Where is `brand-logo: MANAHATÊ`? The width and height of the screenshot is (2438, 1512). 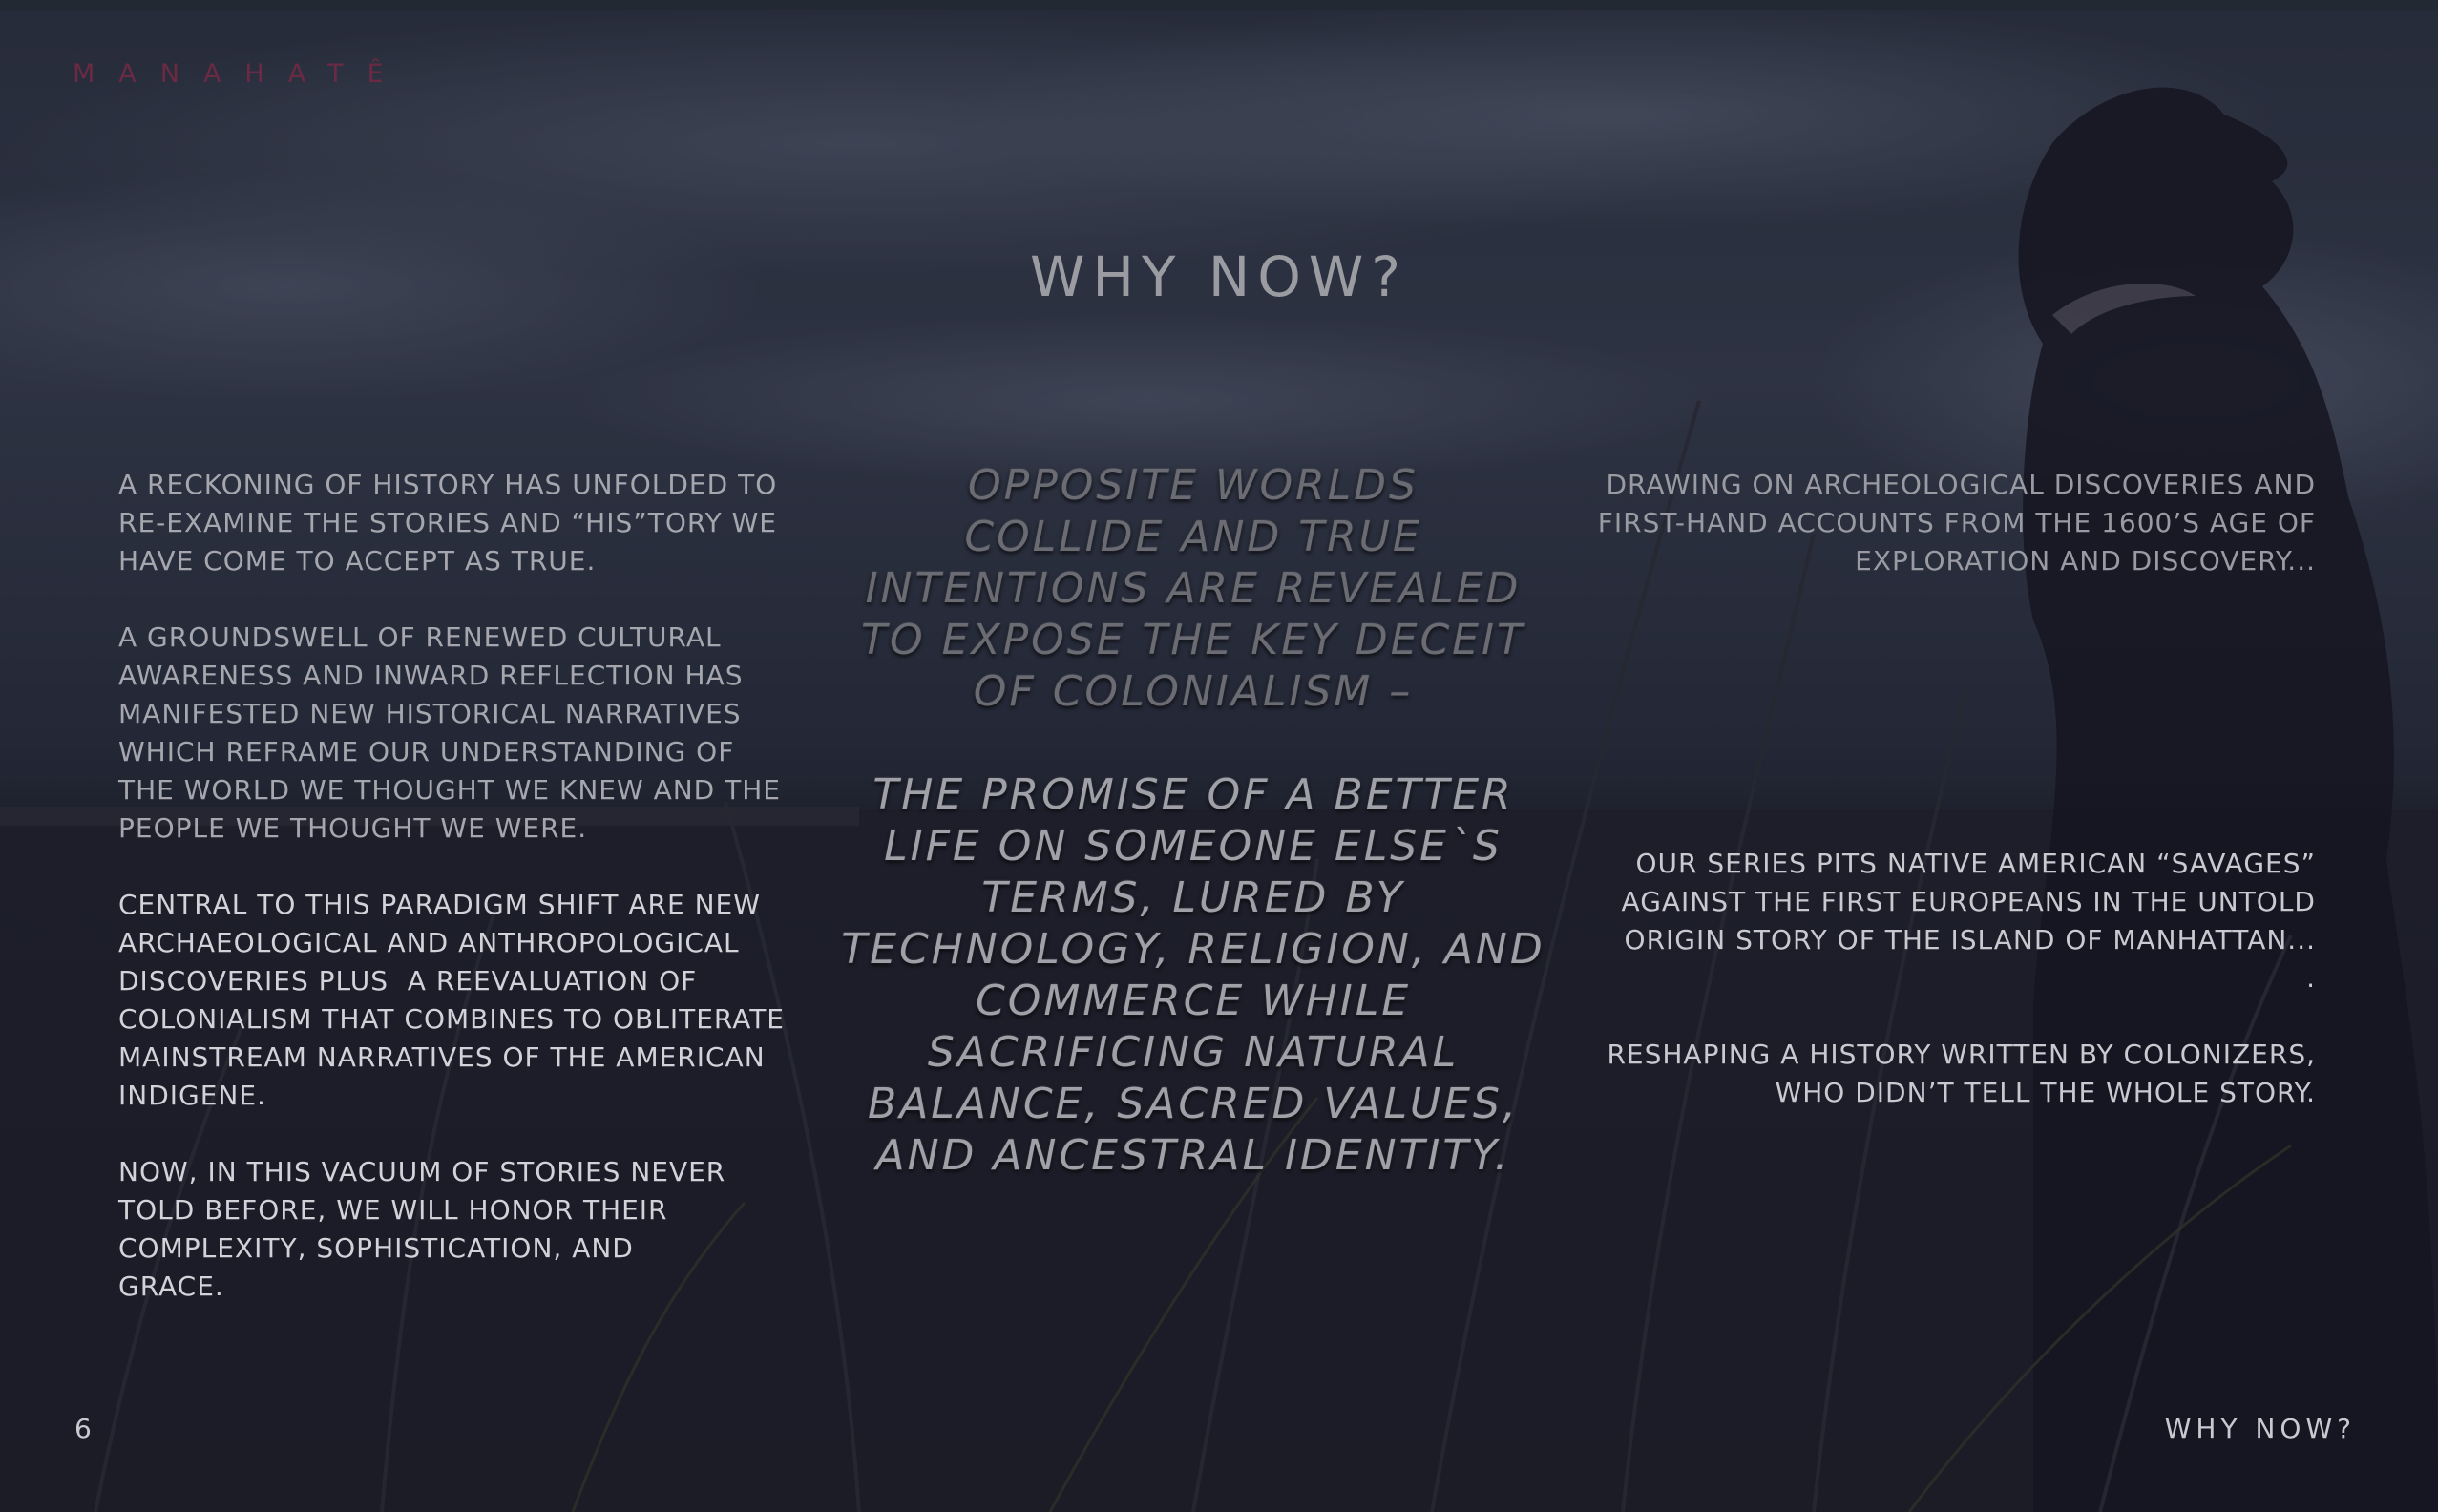
brand-logo: MANAHATÊ is located at coordinates (240, 74).